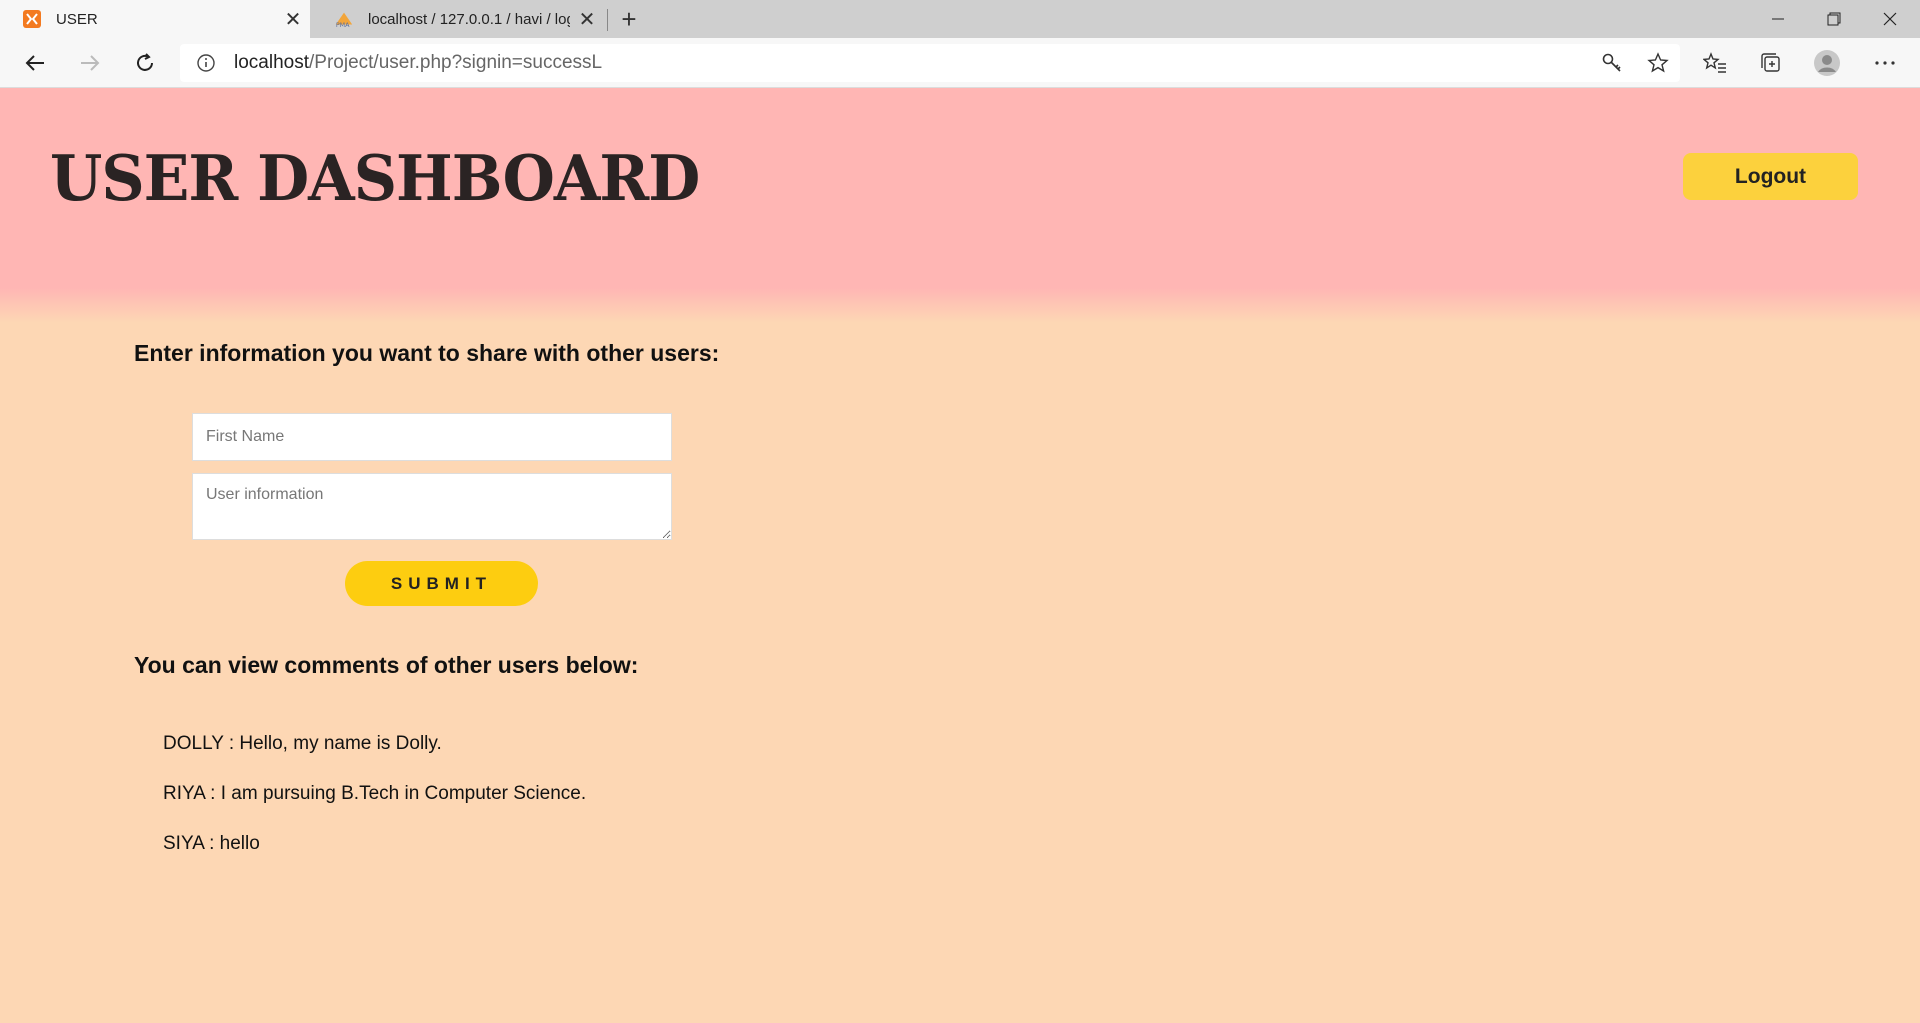 The height and width of the screenshot is (1023, 1920). What do you see at coordinates (1658, 63) in the screenshot?
I see `favorite-star-icon` at bounding box center [1658, 63].